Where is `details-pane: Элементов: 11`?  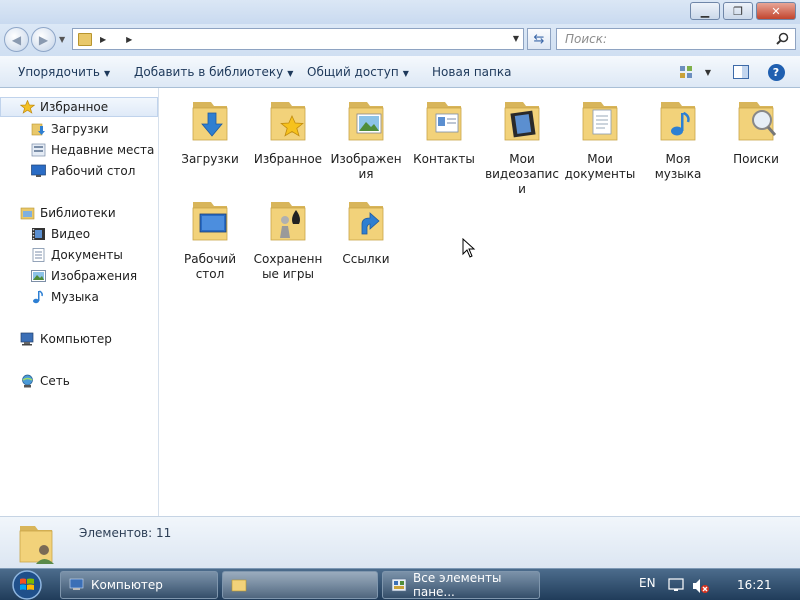
details-pane: Элементов: 11 is located at coordinates (400, 542).